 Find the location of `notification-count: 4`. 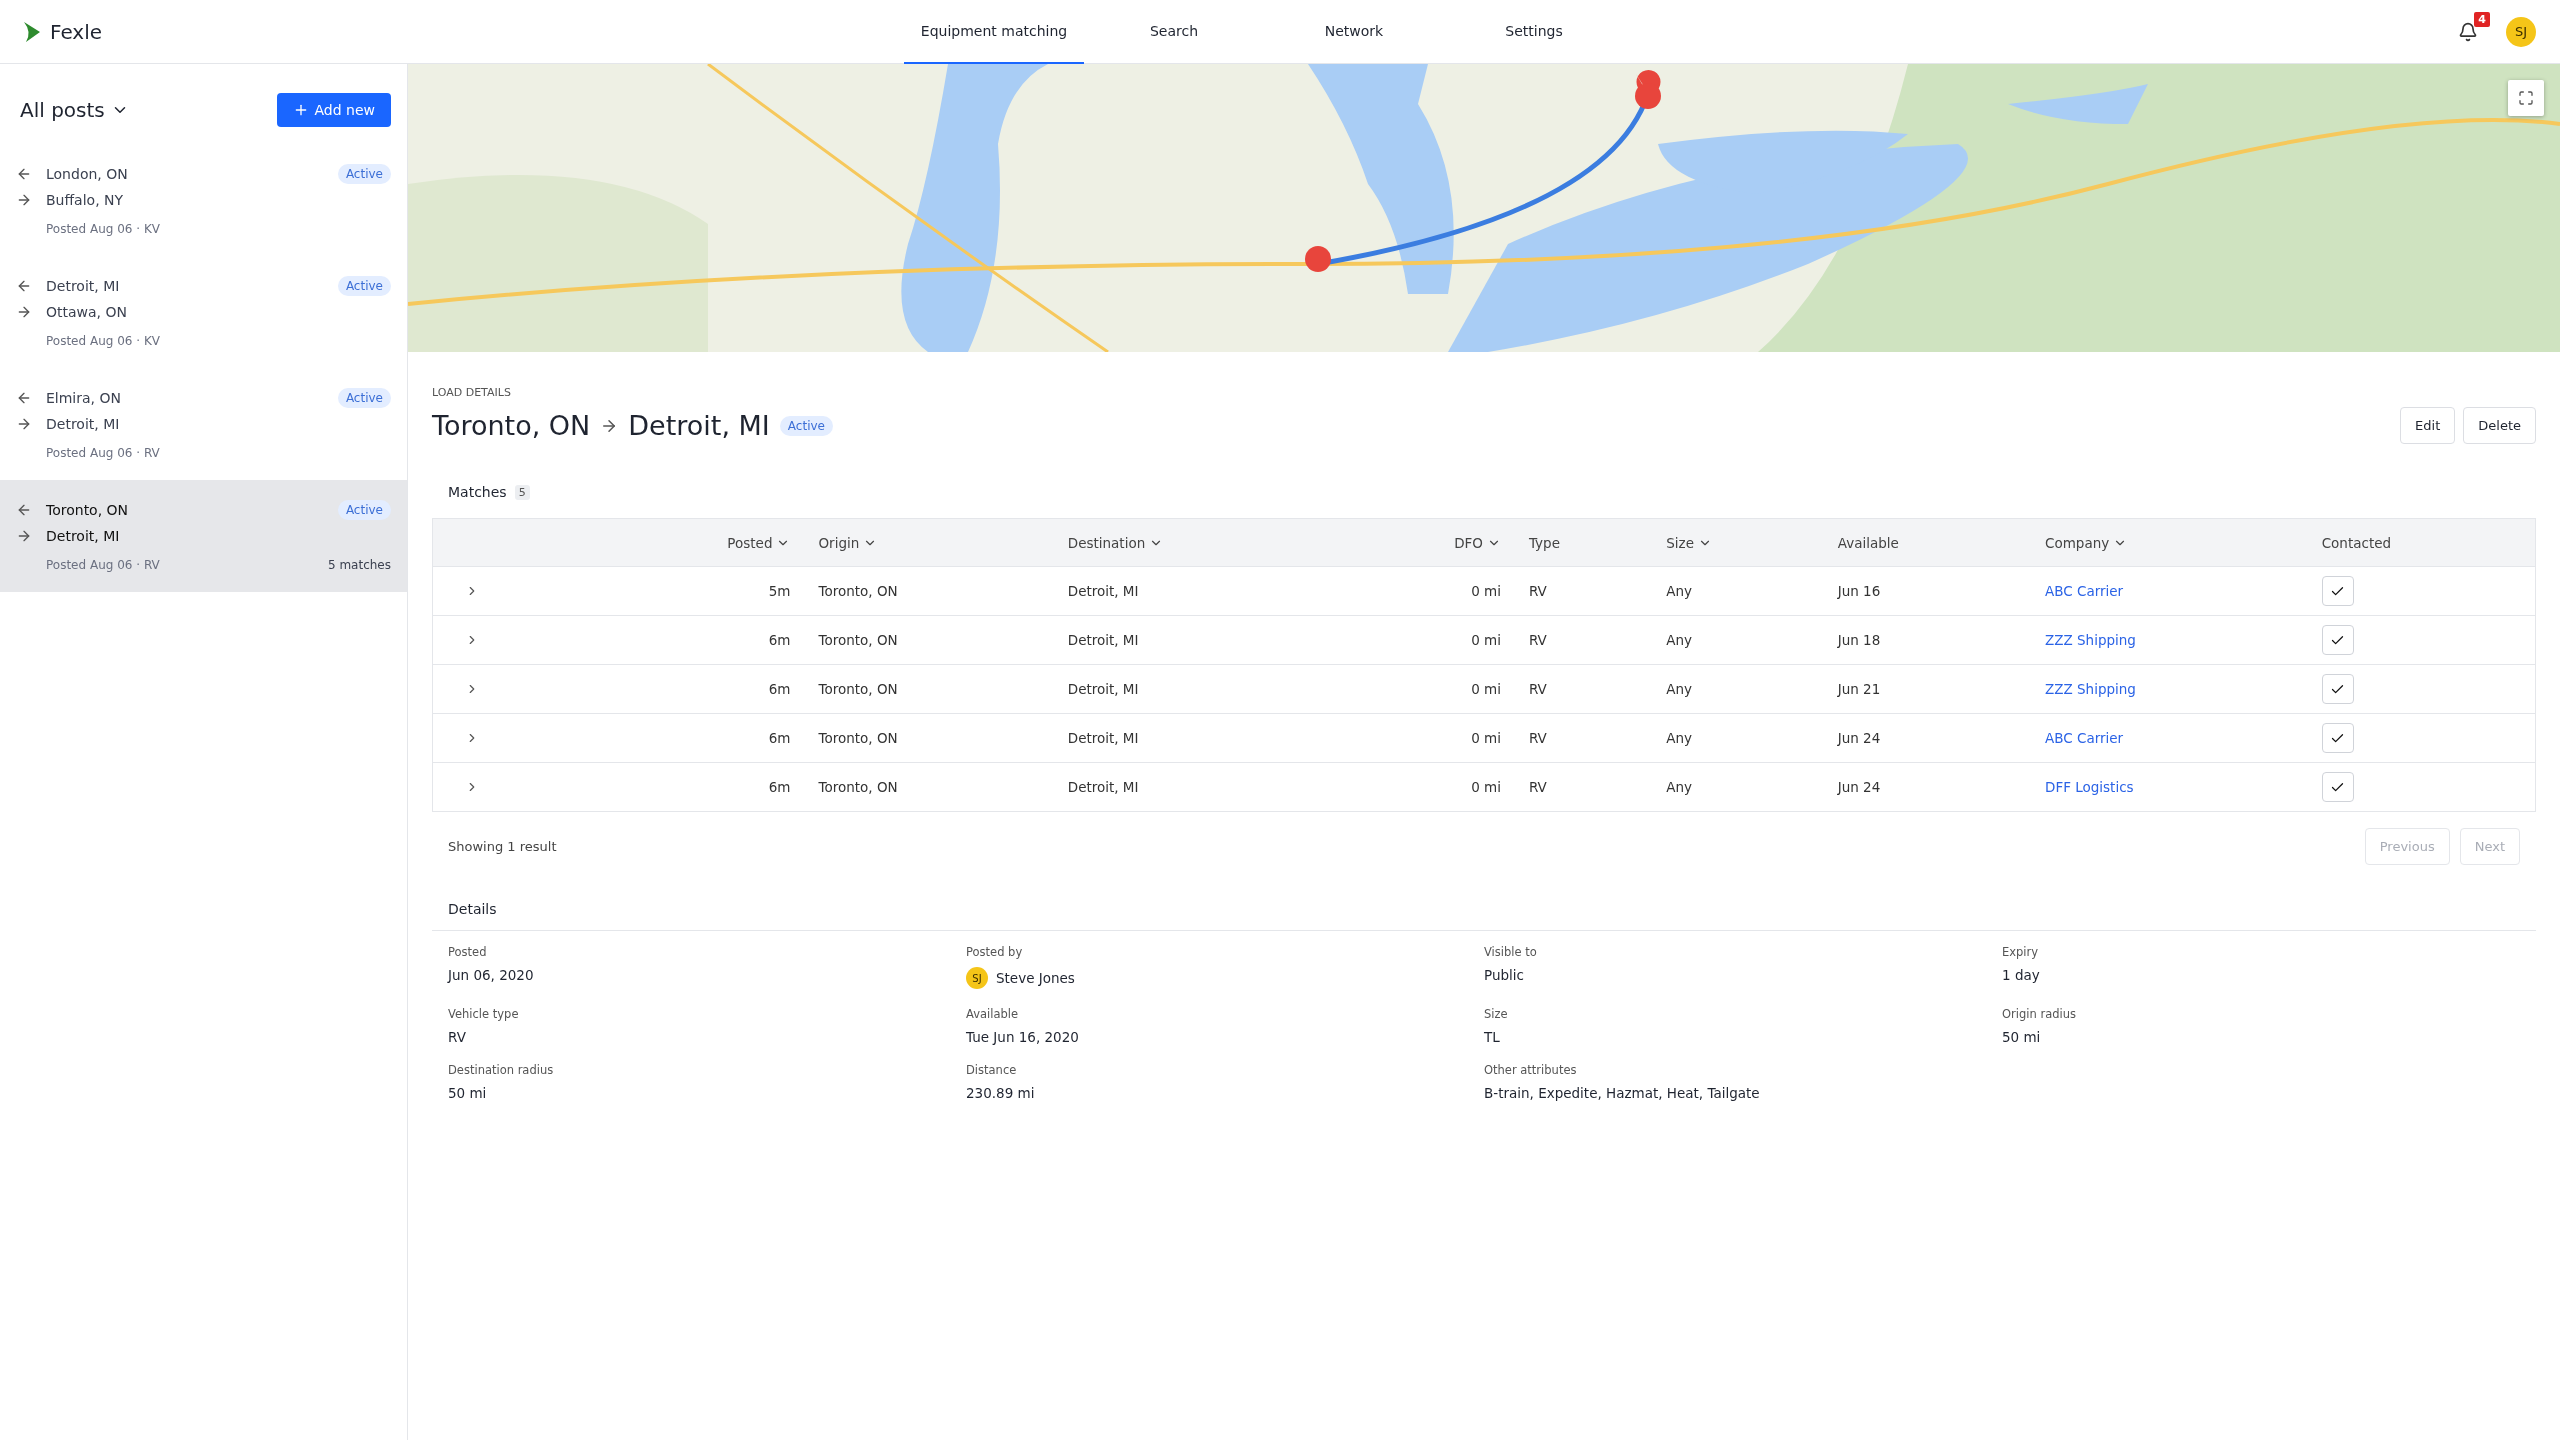

notification-count: 4 is located at coordinates (2482, 19).